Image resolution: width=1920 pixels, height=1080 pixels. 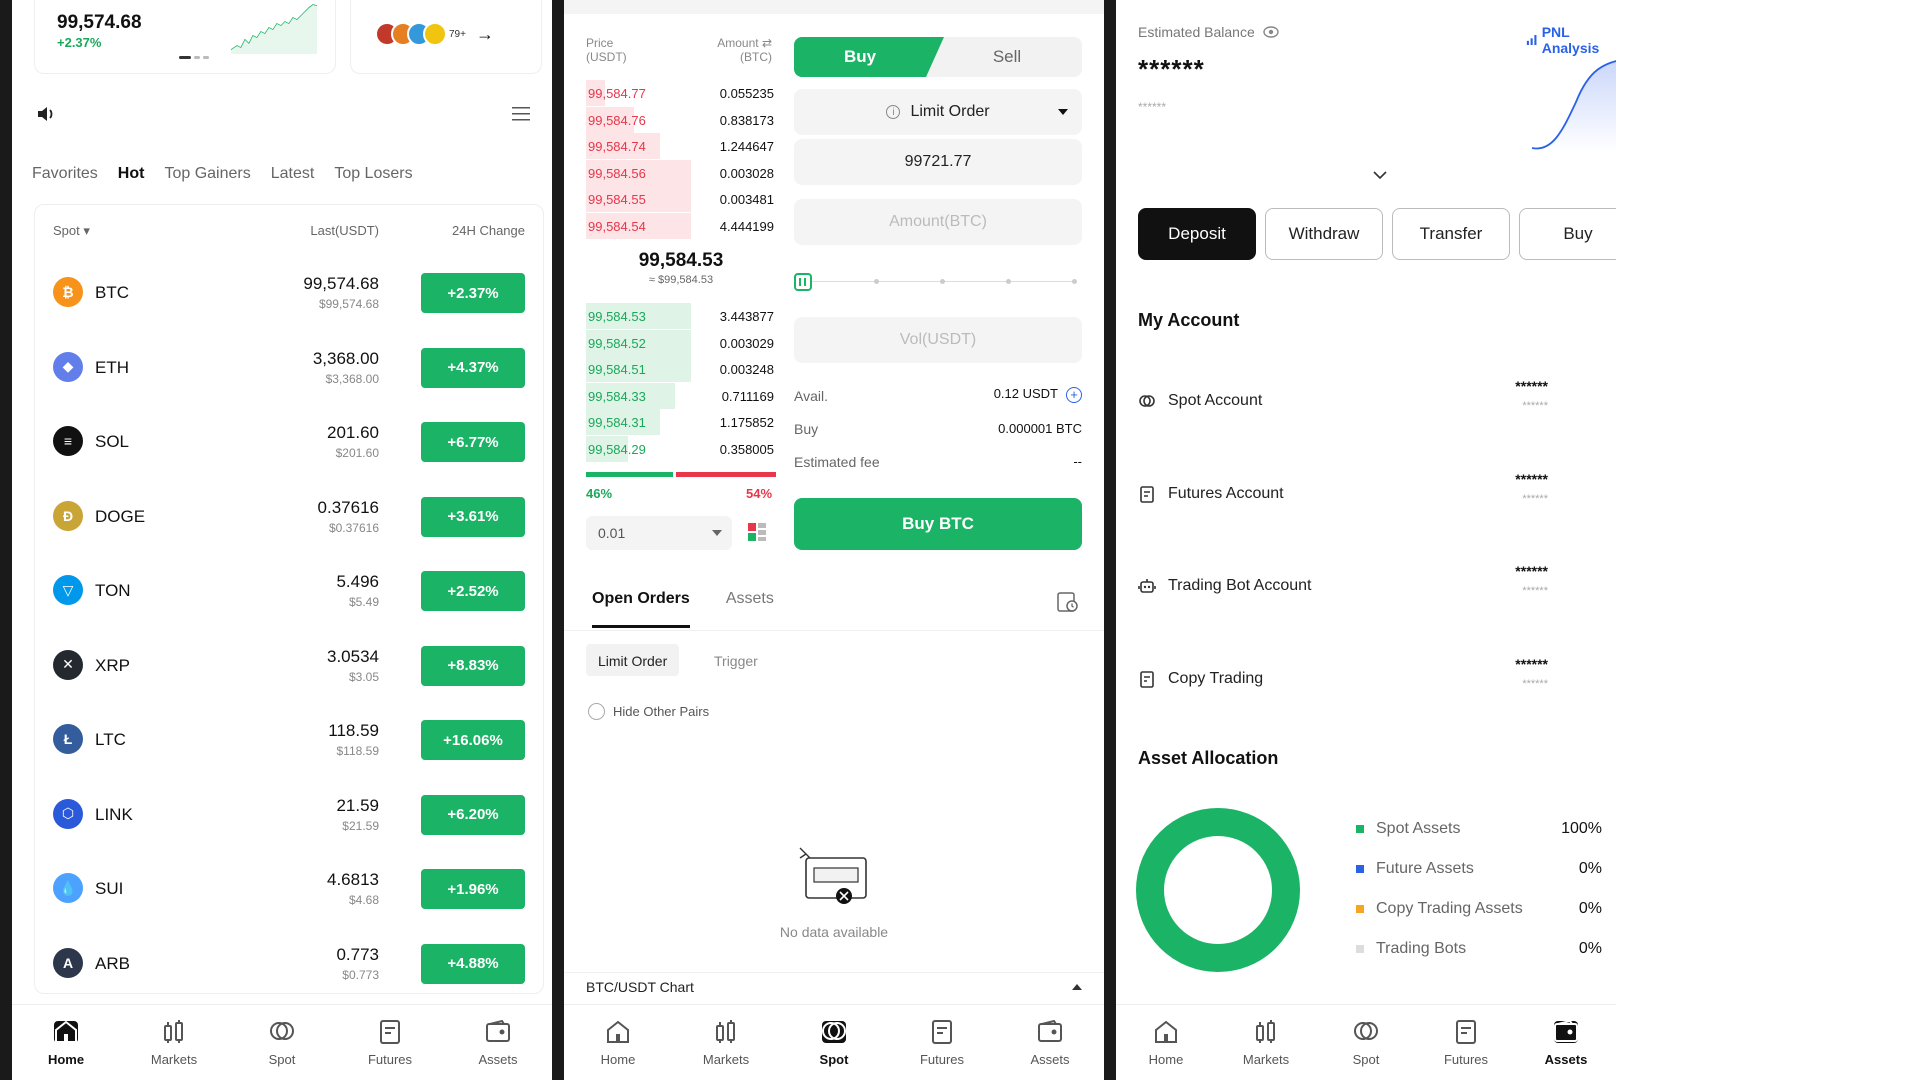 What do you see at coordinates (473, 293) in the screenshot?
I see `change-badge: +2.37%` at bounding box center [473, 293].